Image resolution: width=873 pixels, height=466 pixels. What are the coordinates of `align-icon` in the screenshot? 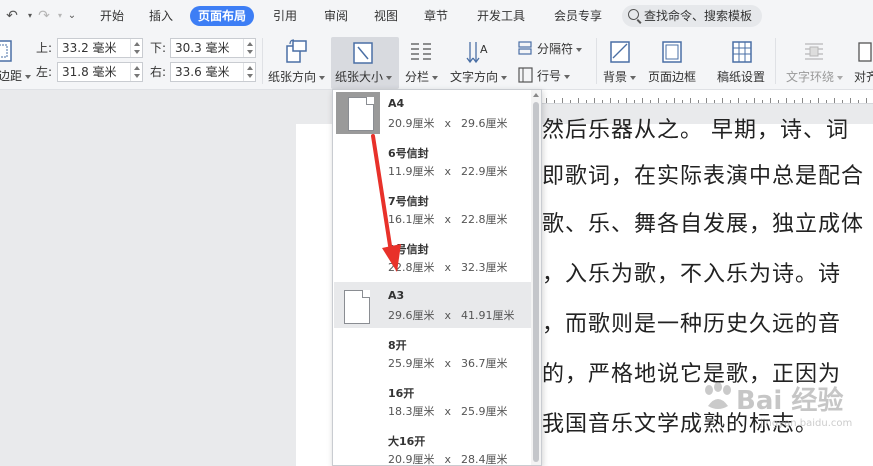 It's located at (865, 52).